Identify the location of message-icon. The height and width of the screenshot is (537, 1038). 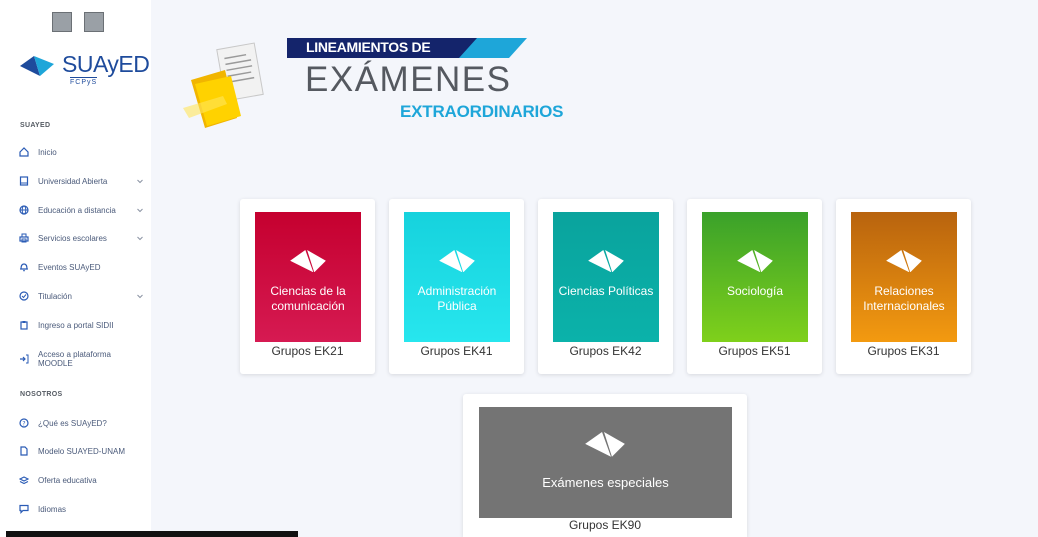
(24, 509).